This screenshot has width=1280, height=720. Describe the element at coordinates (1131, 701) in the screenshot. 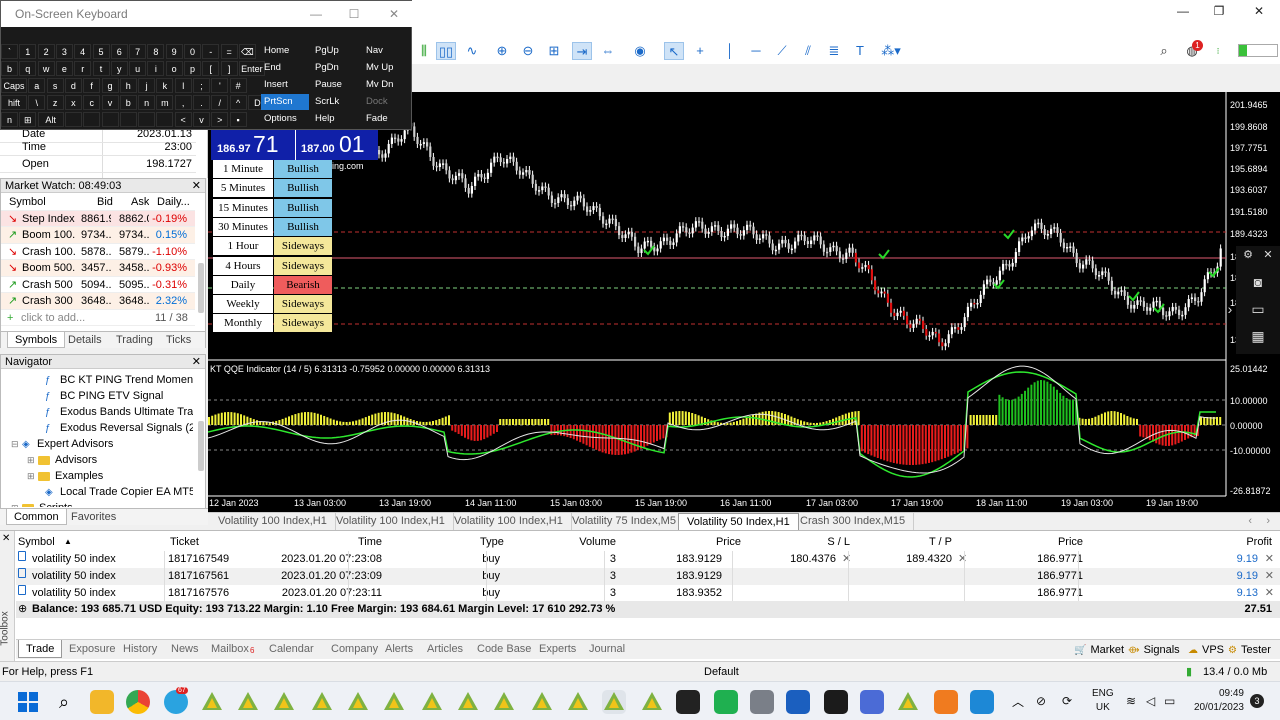

I see `wifi-icon: ≋` at that location.